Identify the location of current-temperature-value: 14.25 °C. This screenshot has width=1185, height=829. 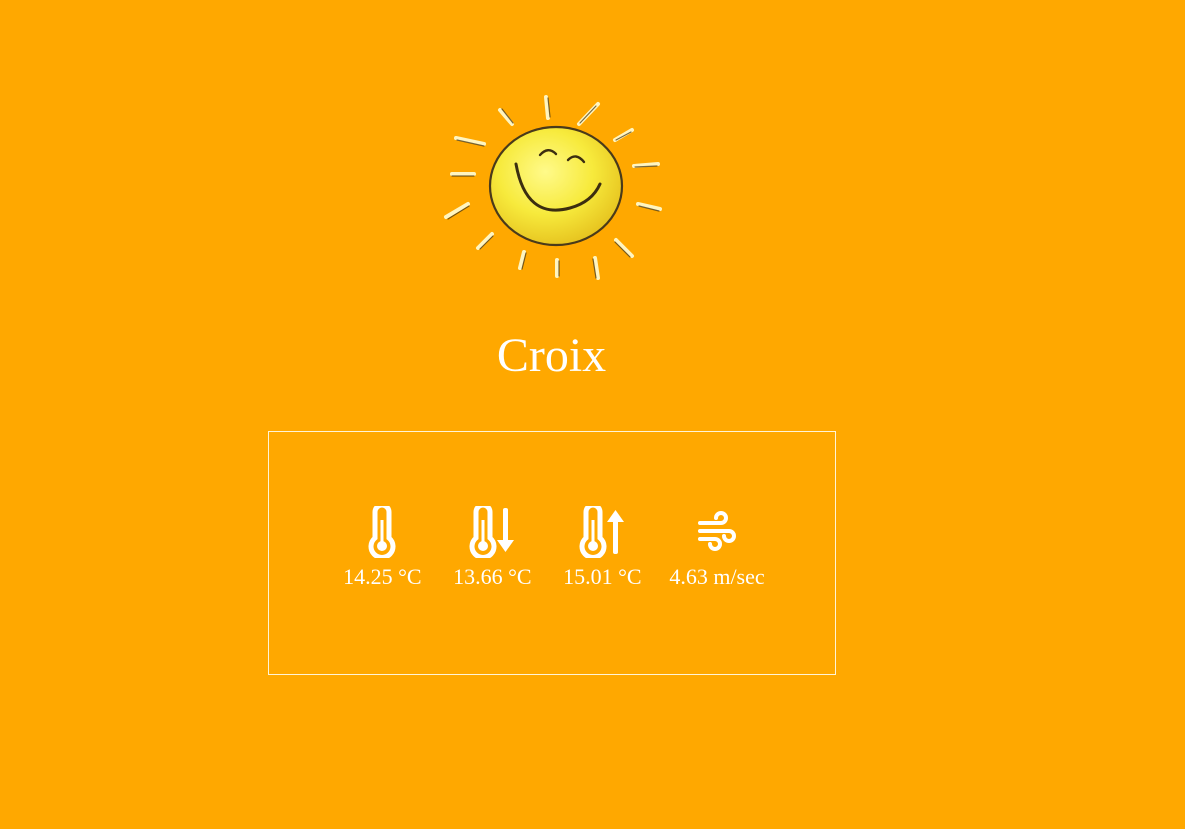
(382, 576).